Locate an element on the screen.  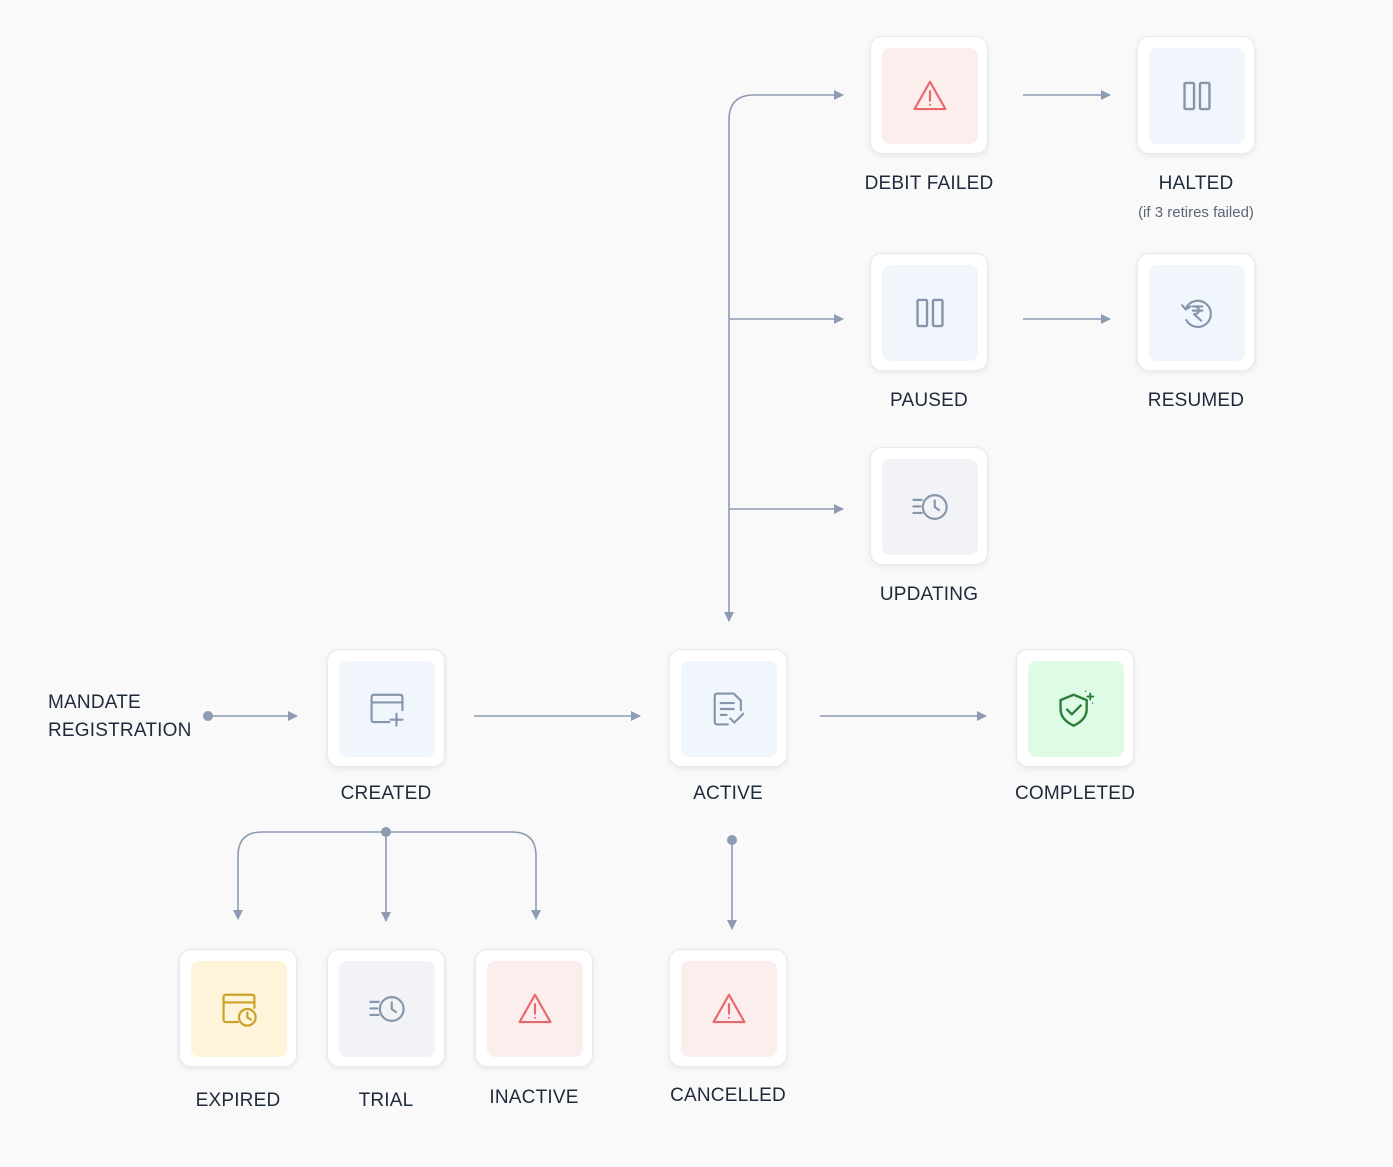
completed-tile is located at coordinates (1076, 709).